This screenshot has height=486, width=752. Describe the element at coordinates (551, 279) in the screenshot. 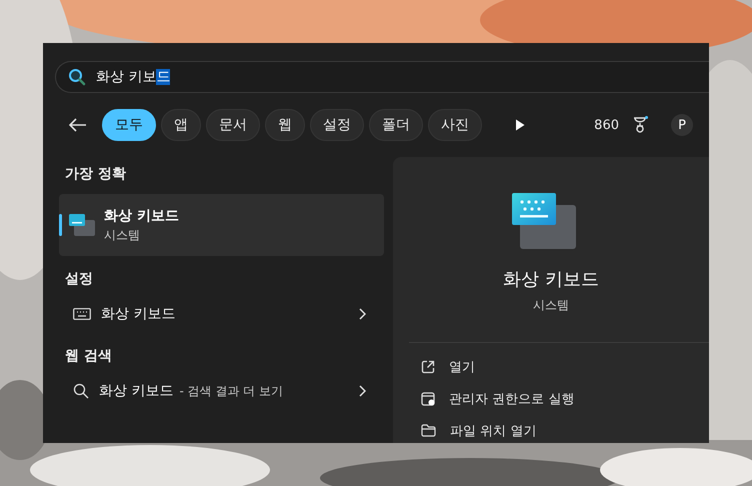

I see `app-title: 화상 키보드` at that location.